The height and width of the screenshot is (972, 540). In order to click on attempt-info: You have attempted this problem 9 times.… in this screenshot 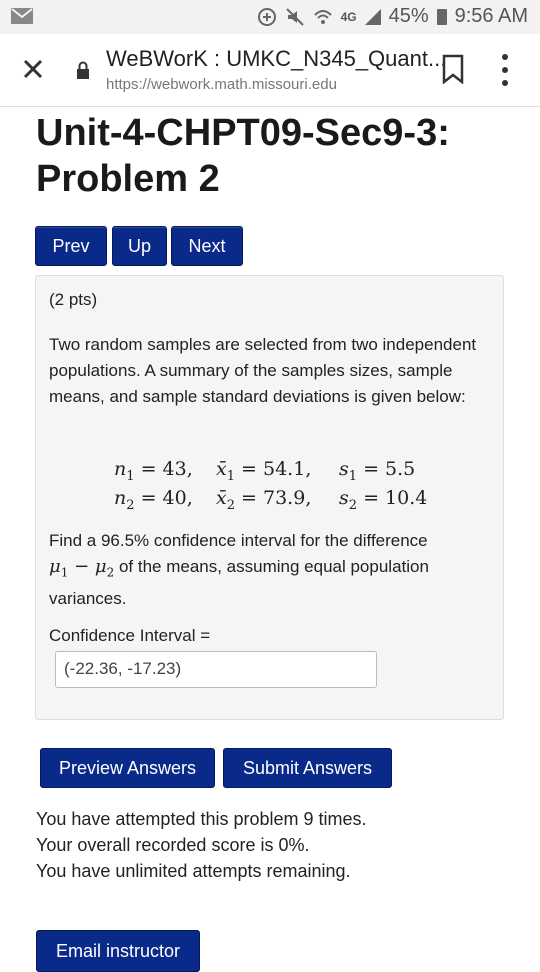, I will do `click(201, 845)`.